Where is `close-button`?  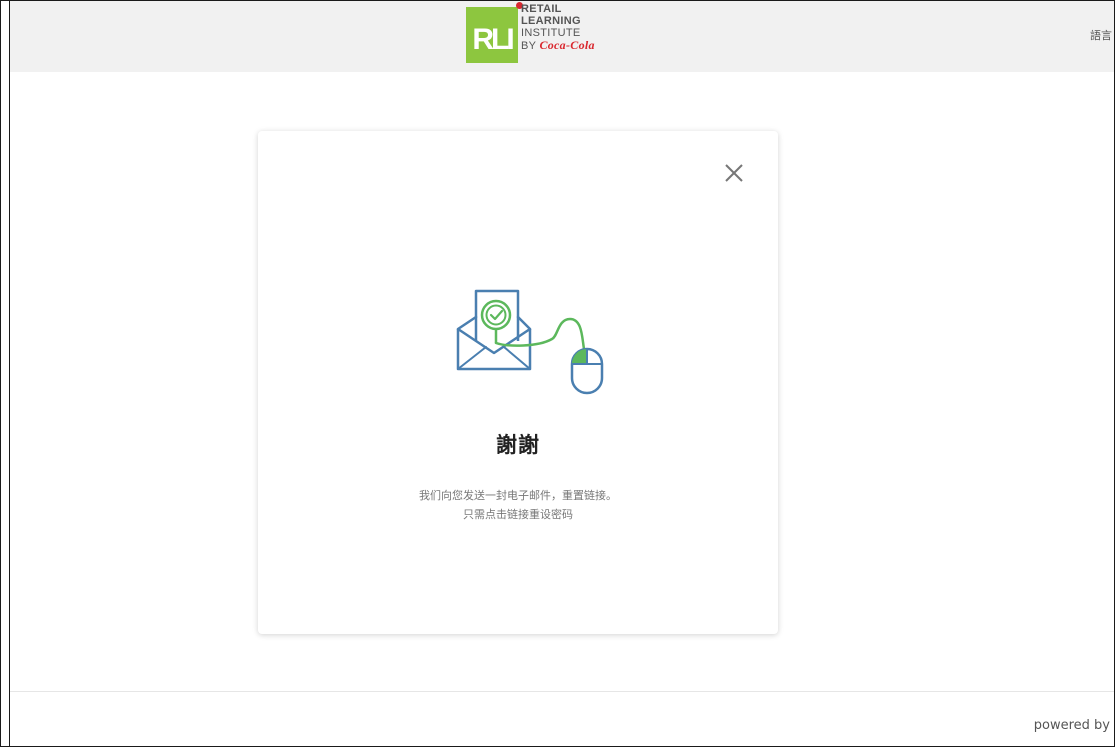
close-button is located at coordinates (734, 173).